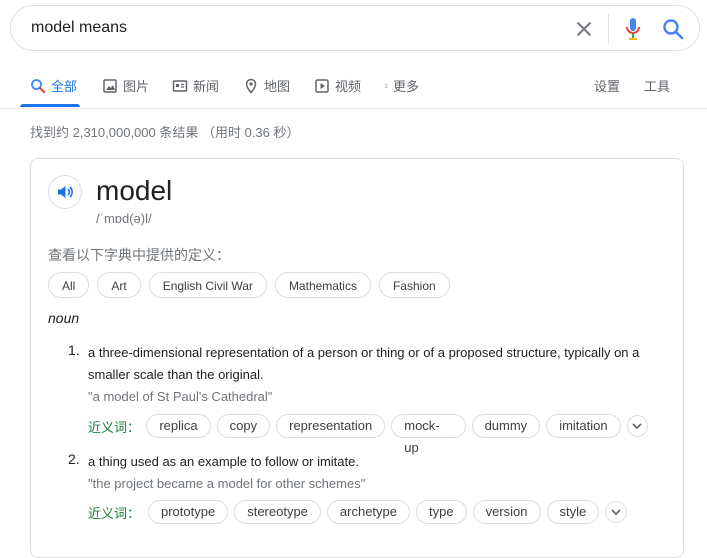  Describe the element at coordinates (207, 285) in the screenshot. I see `chip-english-civil-war: English Civil War` at that location.